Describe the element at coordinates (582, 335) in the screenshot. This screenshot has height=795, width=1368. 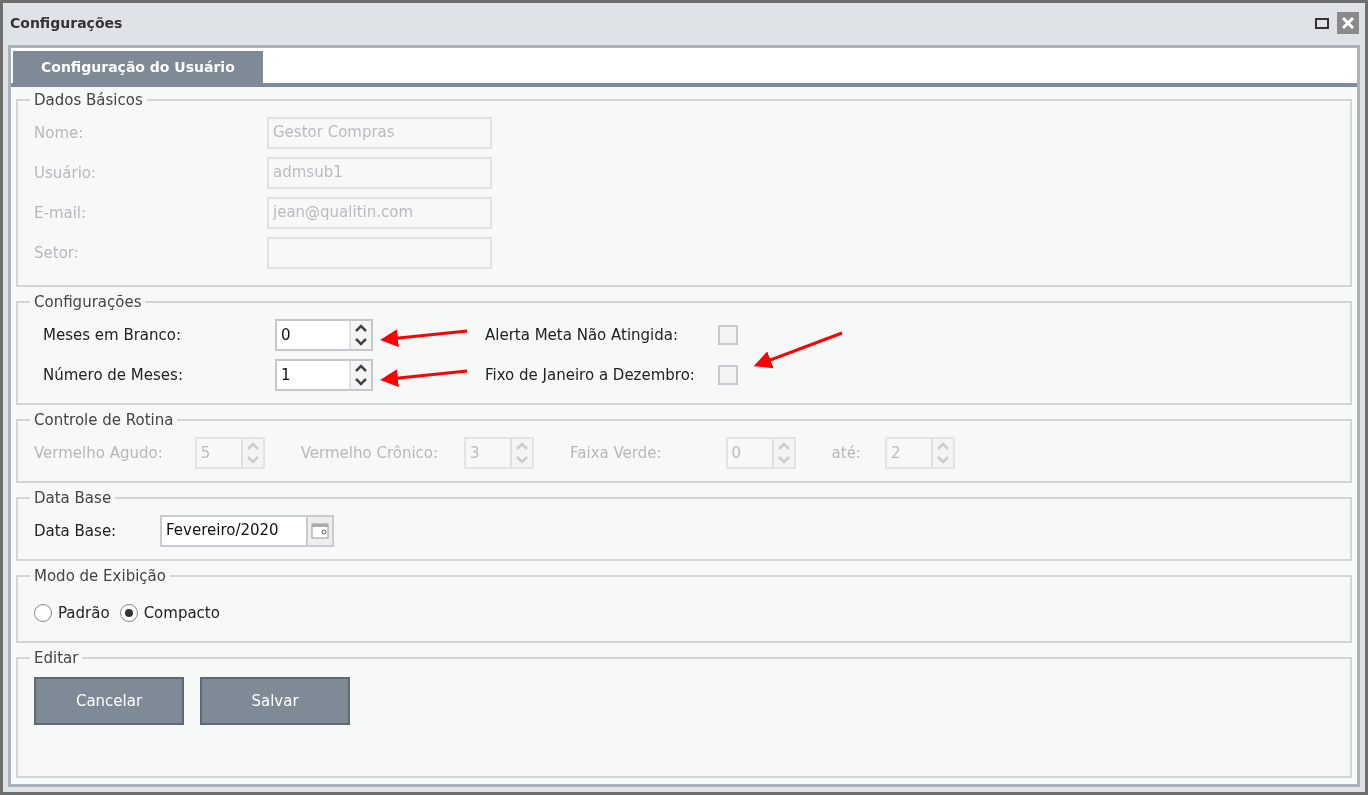
I see `checkbox-label: Alerta Meta Não Atingida:` at that location.